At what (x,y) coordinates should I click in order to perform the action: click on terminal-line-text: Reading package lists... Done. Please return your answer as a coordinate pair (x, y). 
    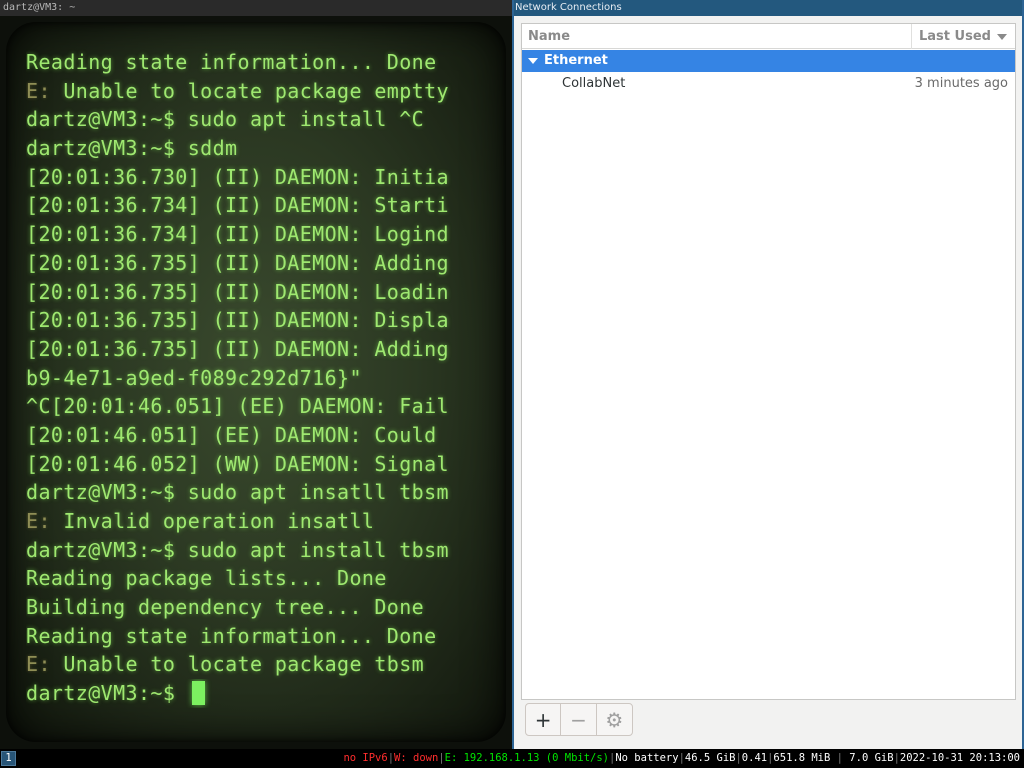
    Looking at the image, I should click on (206, 578).